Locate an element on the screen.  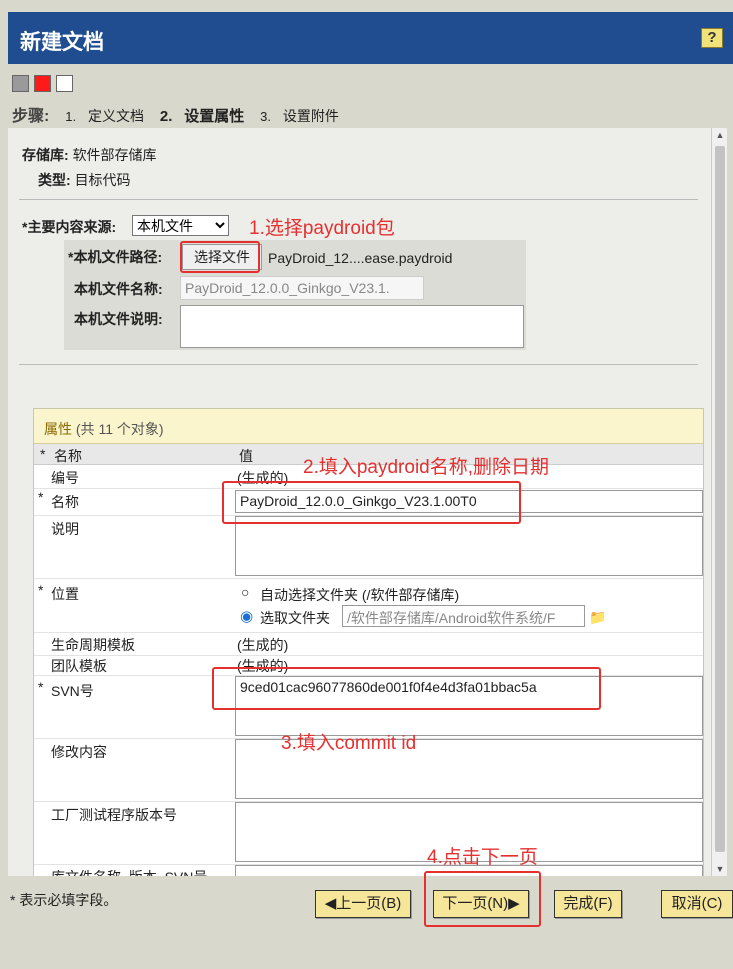
attr-name: 名称 is located at coordinates (65, 502).